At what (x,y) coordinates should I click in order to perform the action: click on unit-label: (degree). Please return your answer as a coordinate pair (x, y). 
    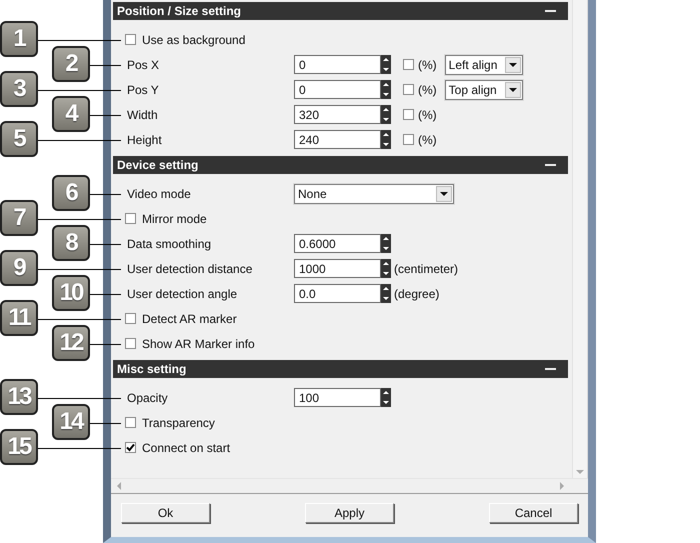
    Looking at the image, I should click on (417, 293).